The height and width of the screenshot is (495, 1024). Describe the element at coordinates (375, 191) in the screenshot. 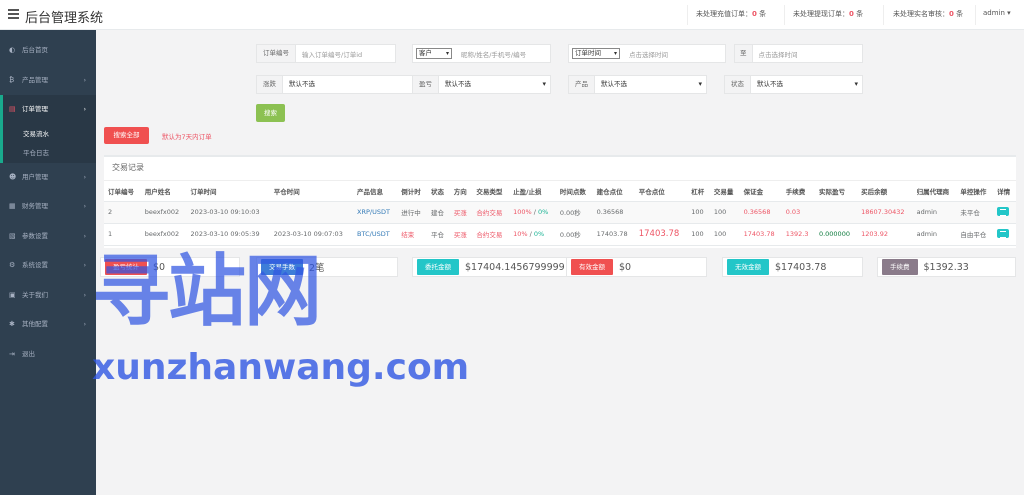

I see `column-header: 产品信息` at that location.